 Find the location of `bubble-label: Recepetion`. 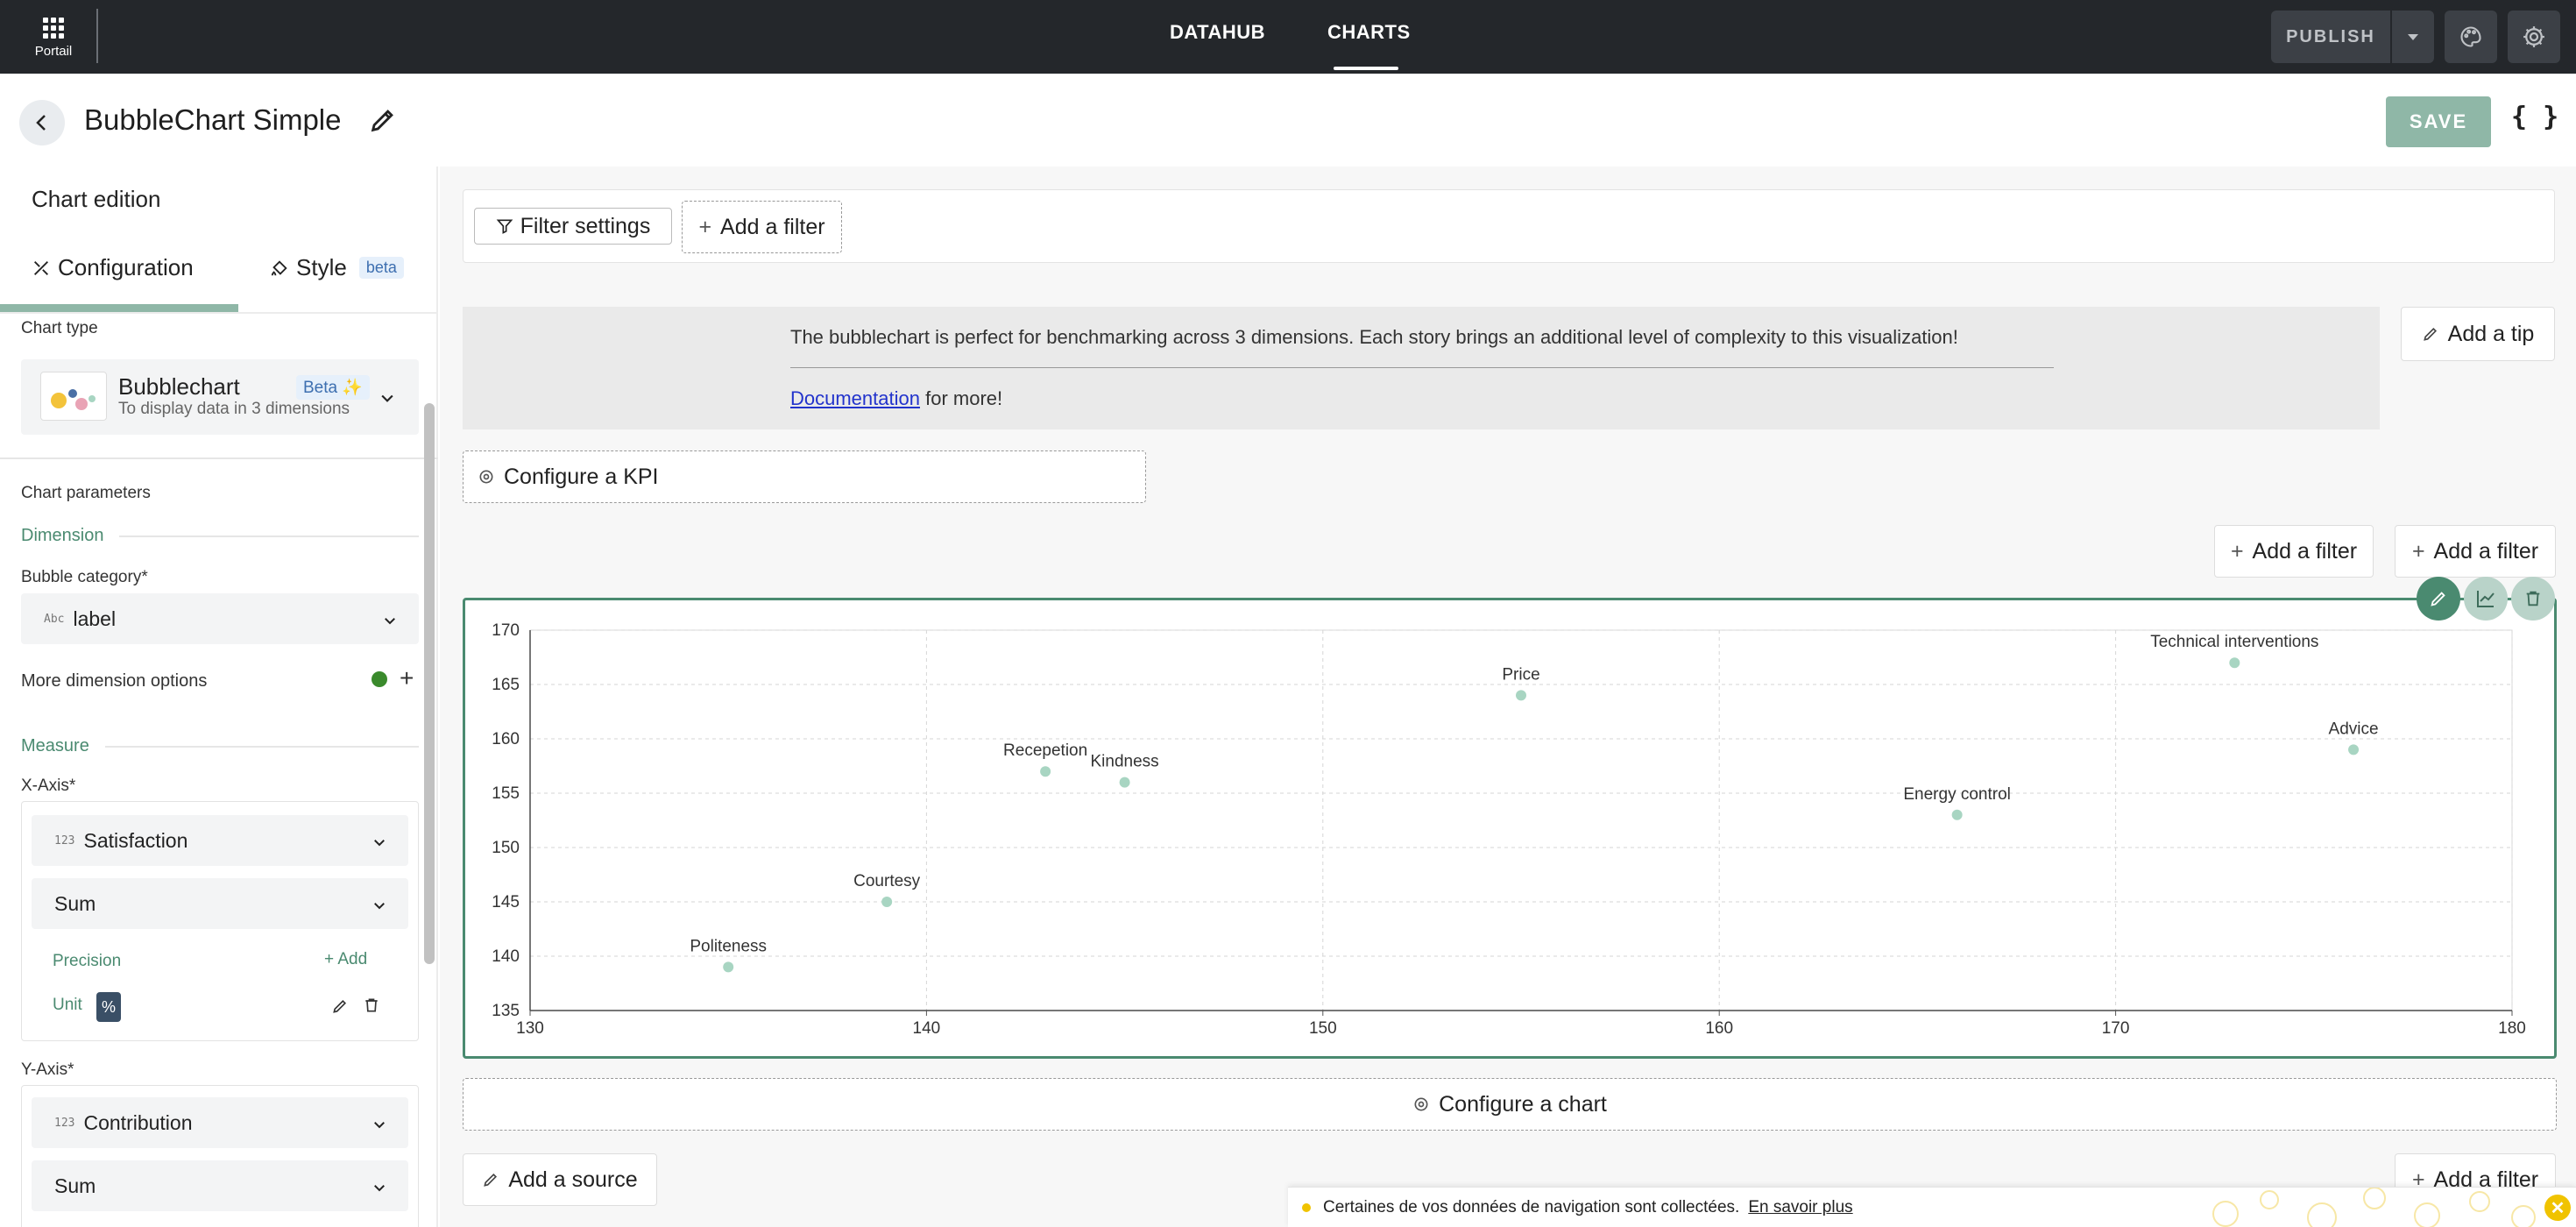

bubble-label: Recepetion is located at coordinates (1045, 750).